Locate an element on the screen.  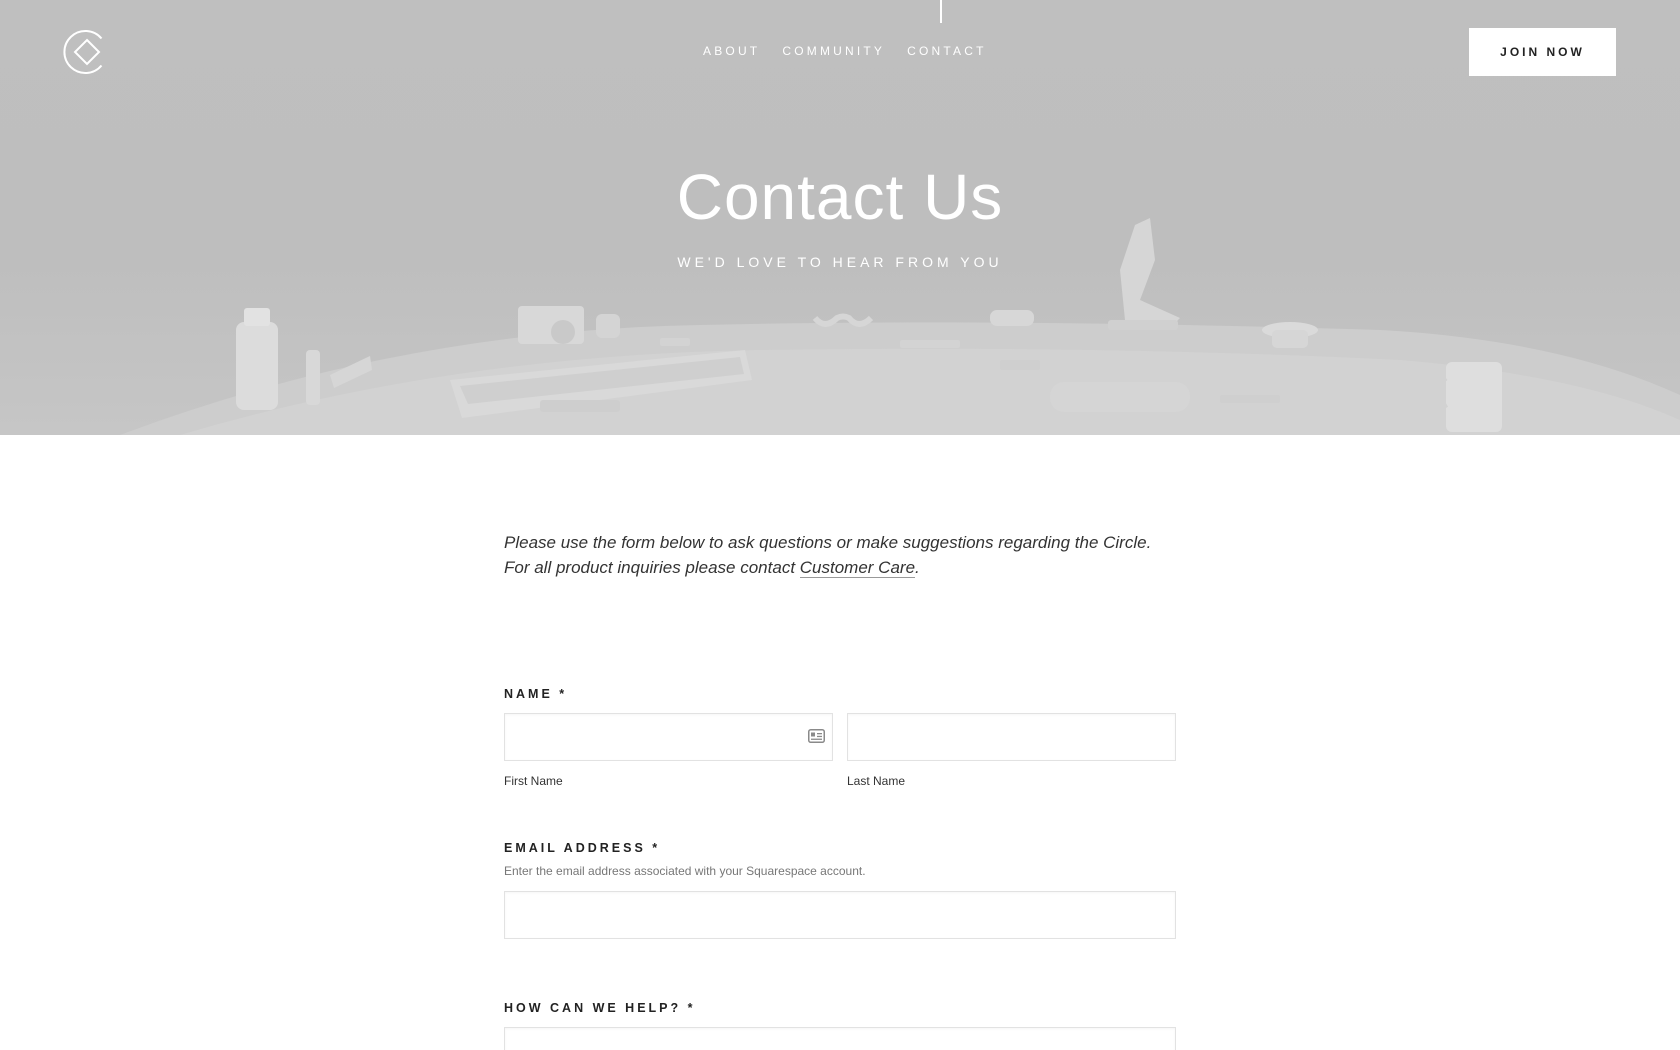
page-title: Contact Us is located at coordinates (840, 197).